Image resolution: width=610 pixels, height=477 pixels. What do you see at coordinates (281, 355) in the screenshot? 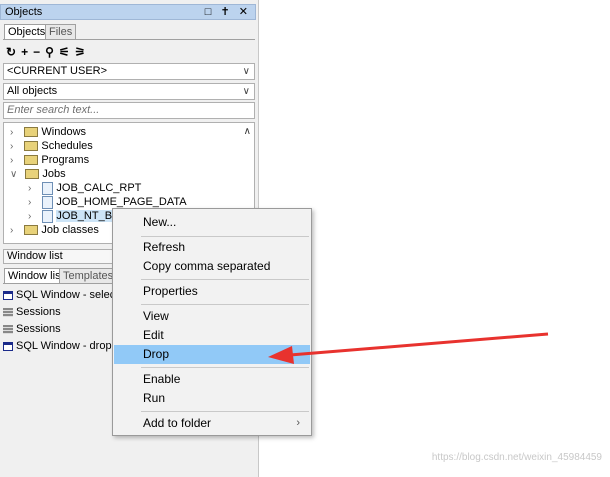
I see `arrow-head` at bounding box center [281, 355].